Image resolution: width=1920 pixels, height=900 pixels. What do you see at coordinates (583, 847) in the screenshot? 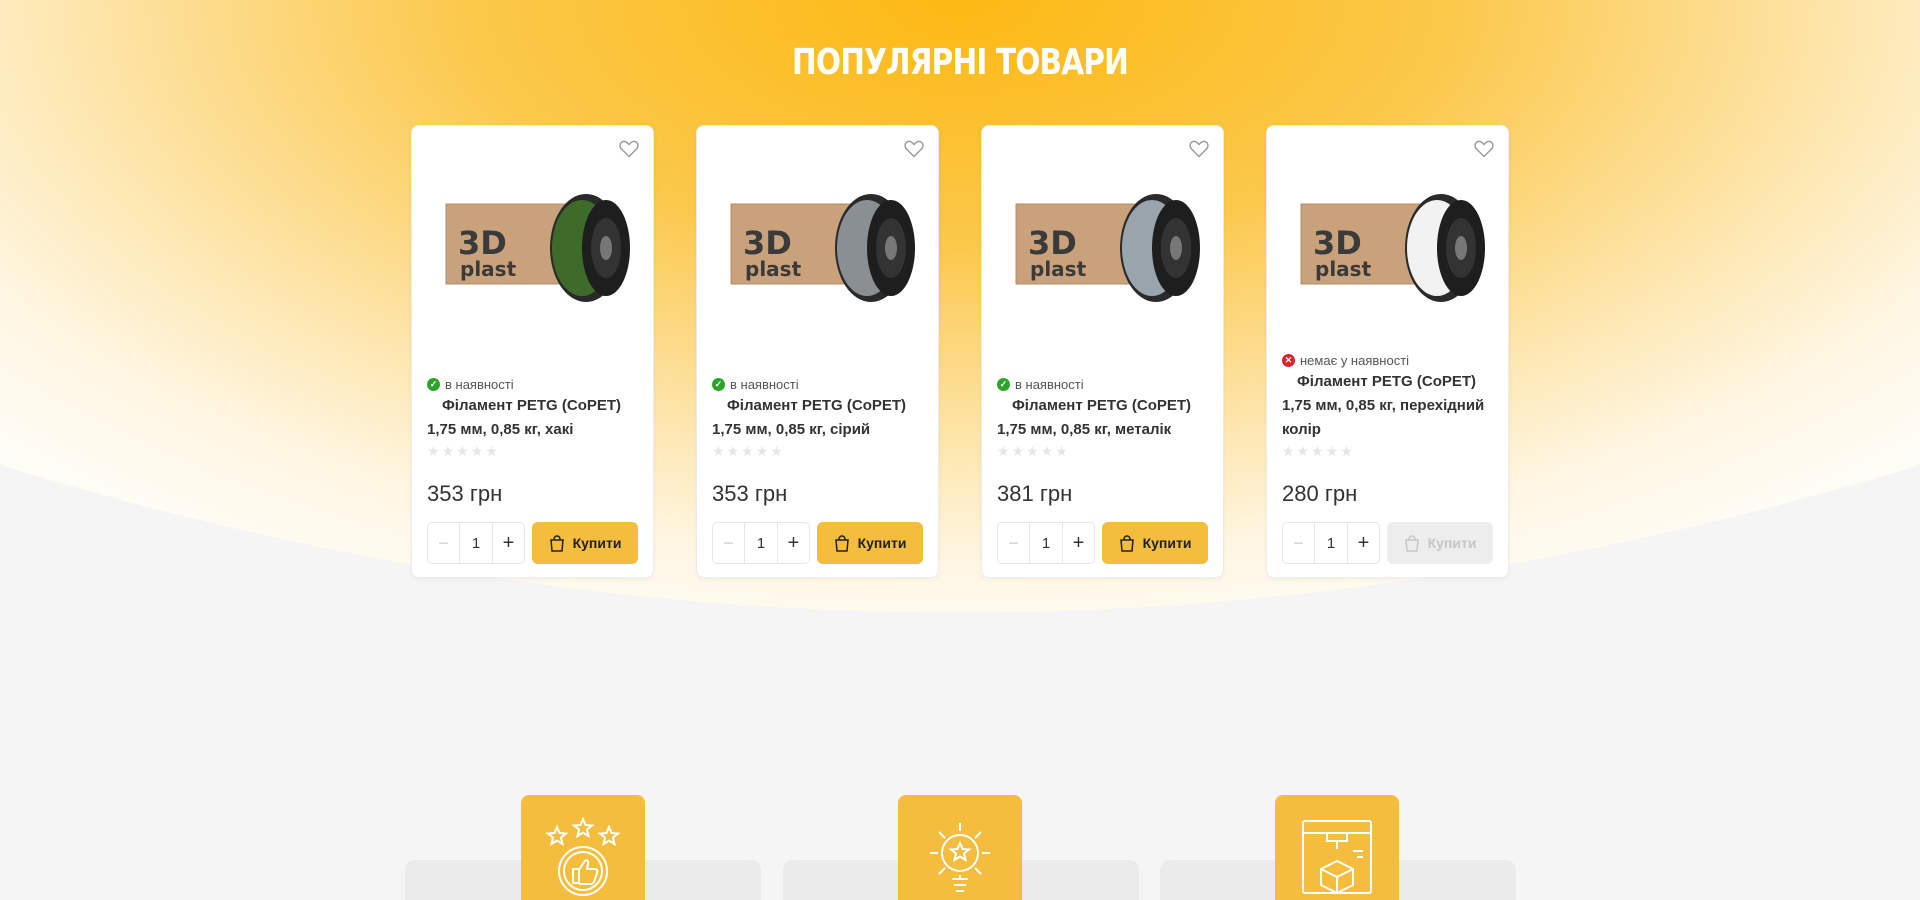
I see `stars-thumbs-up-icon` at bounding box center [583, 847].